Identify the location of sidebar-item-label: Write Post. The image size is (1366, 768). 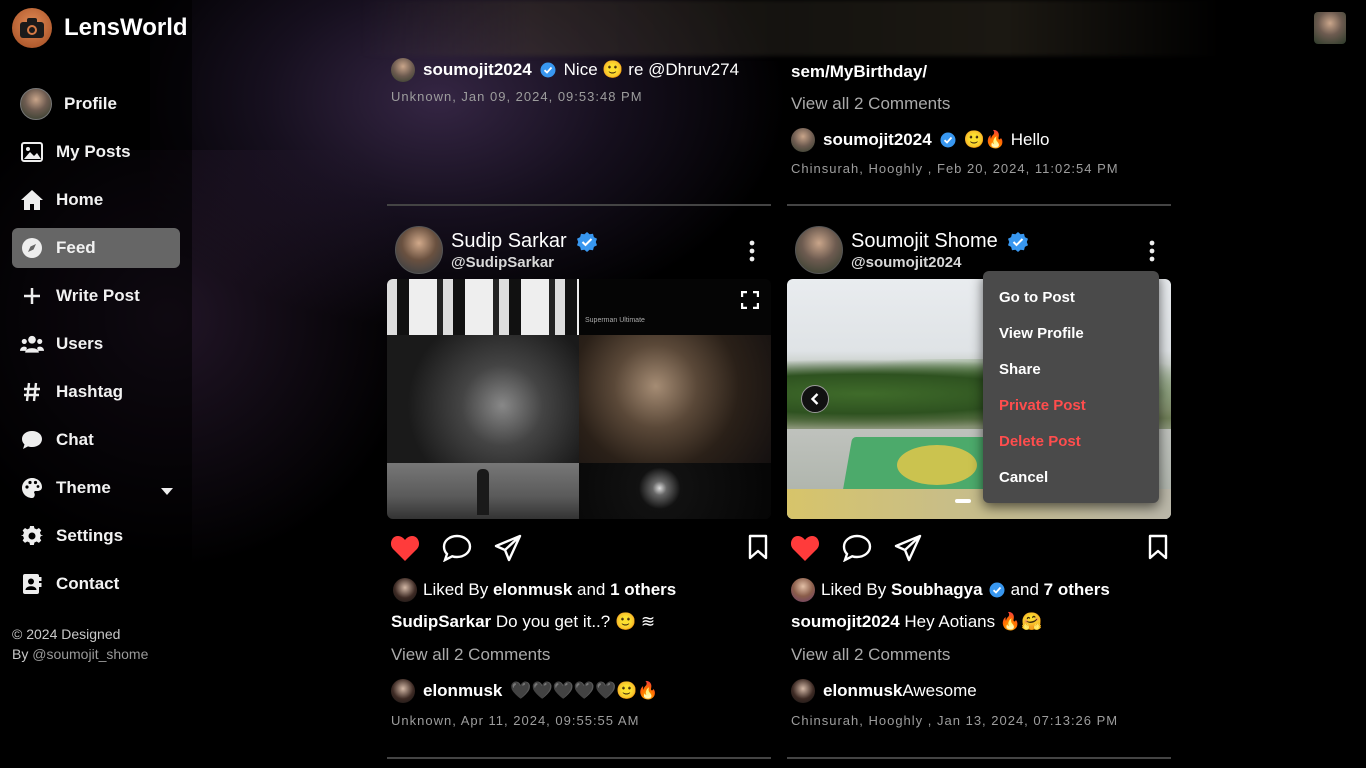
(98, 295).